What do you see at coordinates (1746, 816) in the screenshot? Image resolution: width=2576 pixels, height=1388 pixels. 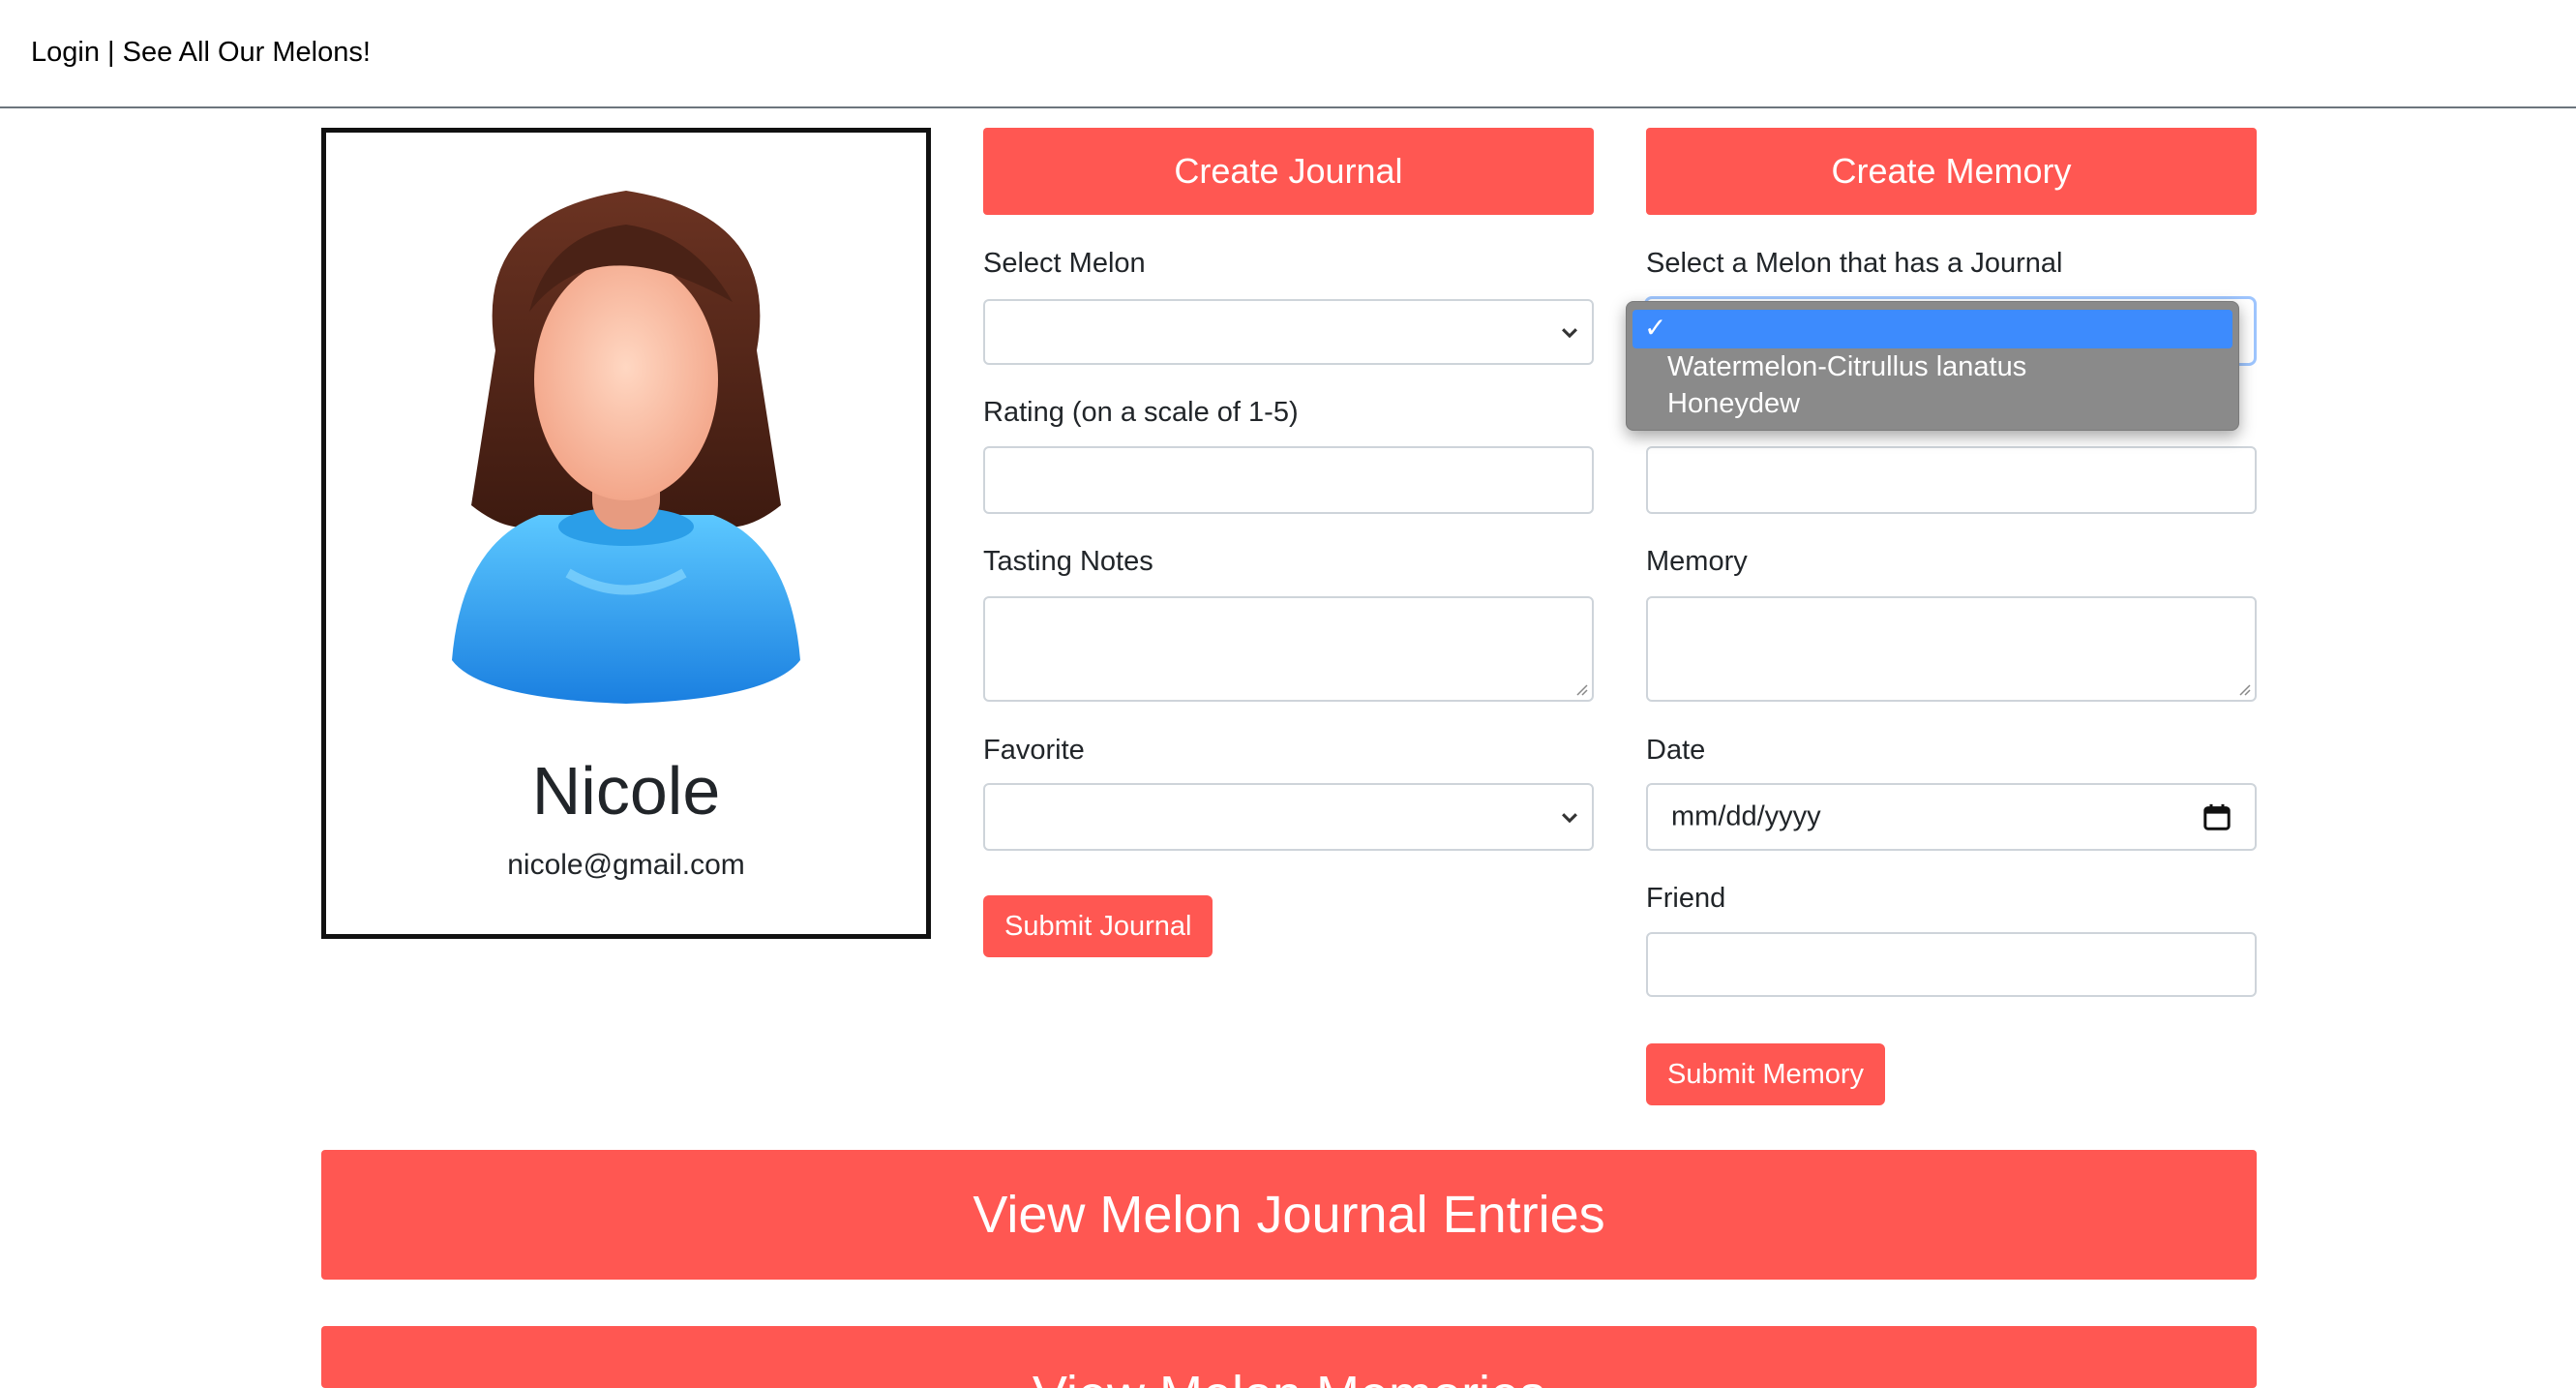 I see `date-placeholder: mm/dd/yyyy` at bounding box center [1746, 816].